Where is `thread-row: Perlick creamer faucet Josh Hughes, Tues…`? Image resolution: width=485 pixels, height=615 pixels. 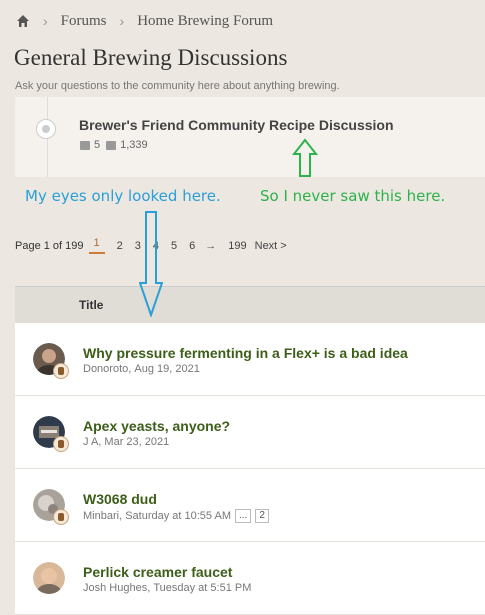 thread-row: Perlick creamer faucet Josh Hughes, Tues… is located at coordinates (250, 578).